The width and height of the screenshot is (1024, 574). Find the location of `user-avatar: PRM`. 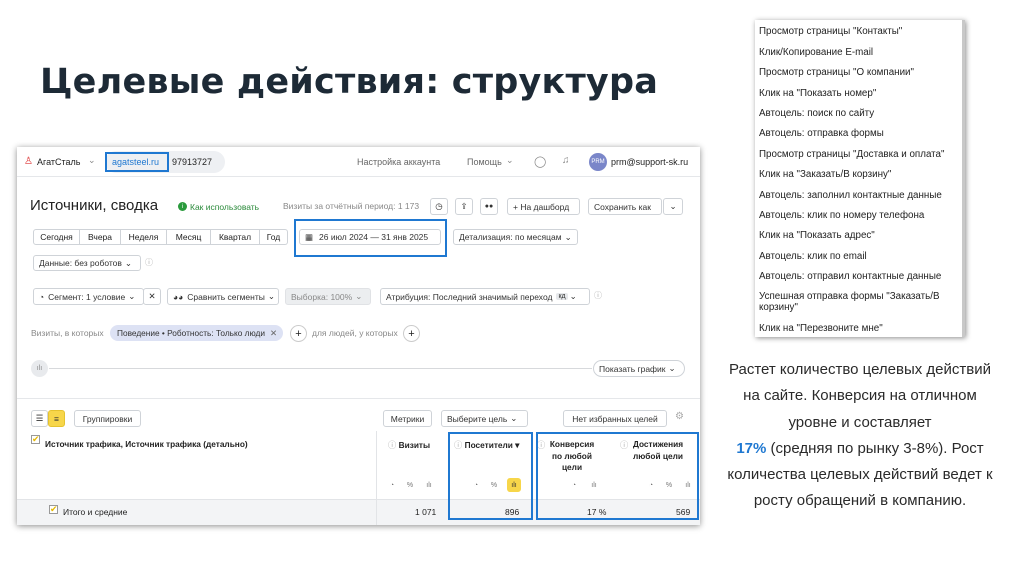

user-avatar: PRM is located at coordinates (598, 162).